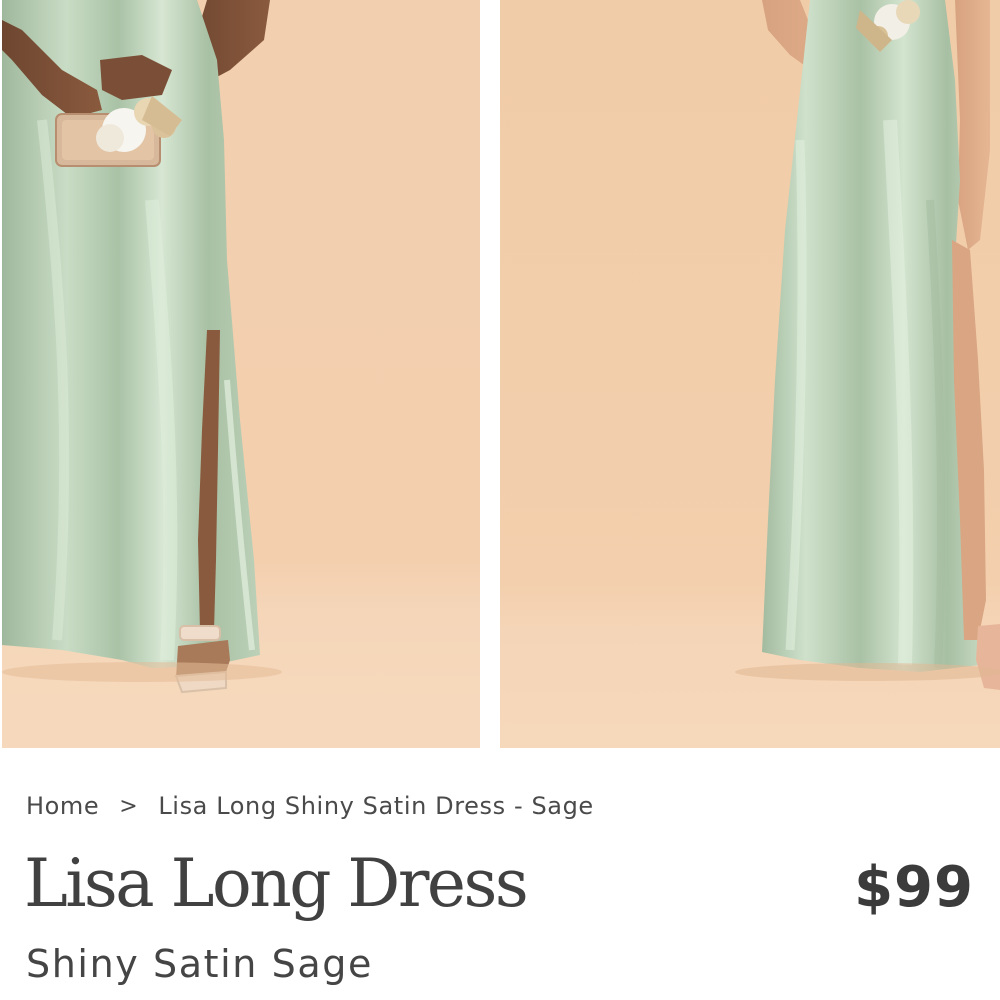 Image resolution: width=1000 pixels, height=1000 pixels. What do you see at coordinates (914, 887) in the screenshot?
I see `product-price: $99` at bounding box center [914, 887].